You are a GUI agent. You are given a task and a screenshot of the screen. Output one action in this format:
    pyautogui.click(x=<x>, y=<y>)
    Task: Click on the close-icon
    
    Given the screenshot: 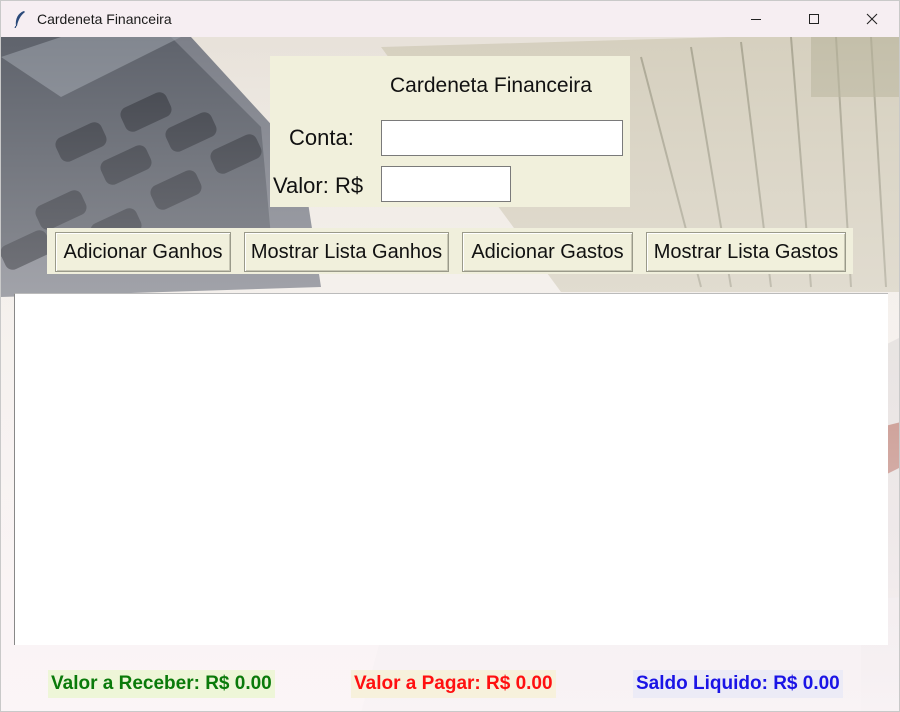 What is the action you would take?
    pyautogui.click(x=872, y=19)
    